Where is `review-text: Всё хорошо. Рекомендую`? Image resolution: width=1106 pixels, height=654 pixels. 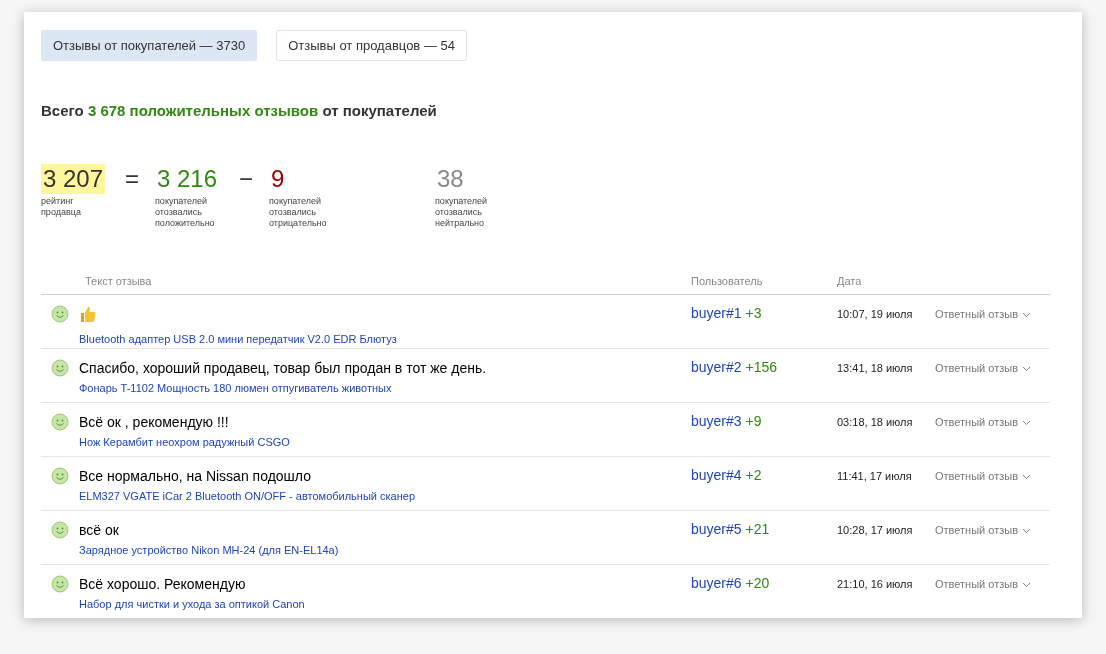 review-text: Всё хорошо. Рекомендую is located at coordinates (162, 584).